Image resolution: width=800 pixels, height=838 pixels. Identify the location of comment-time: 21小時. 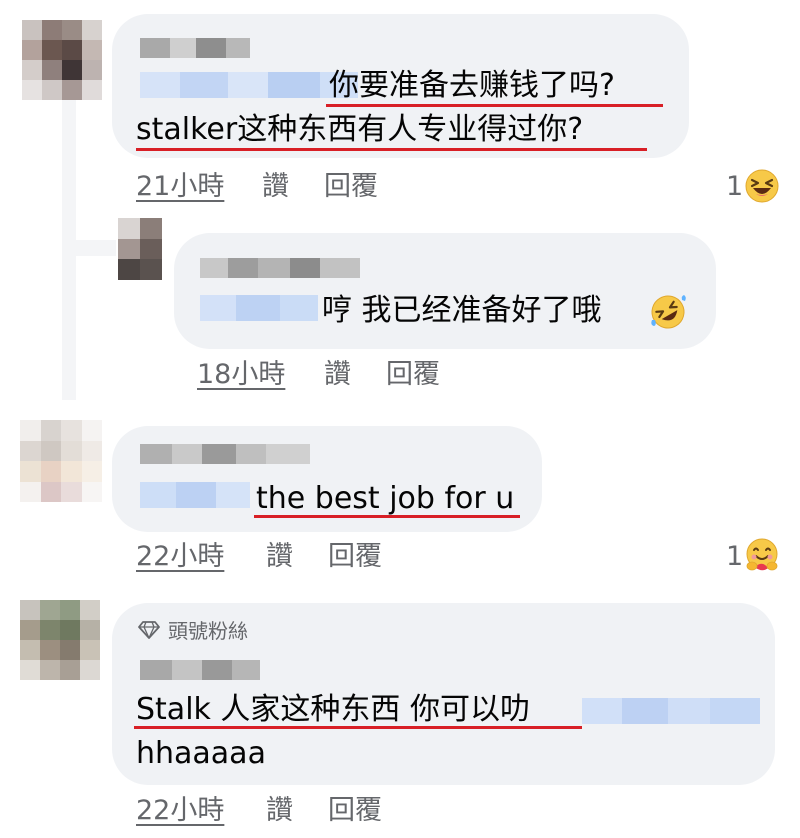
(180, 187).